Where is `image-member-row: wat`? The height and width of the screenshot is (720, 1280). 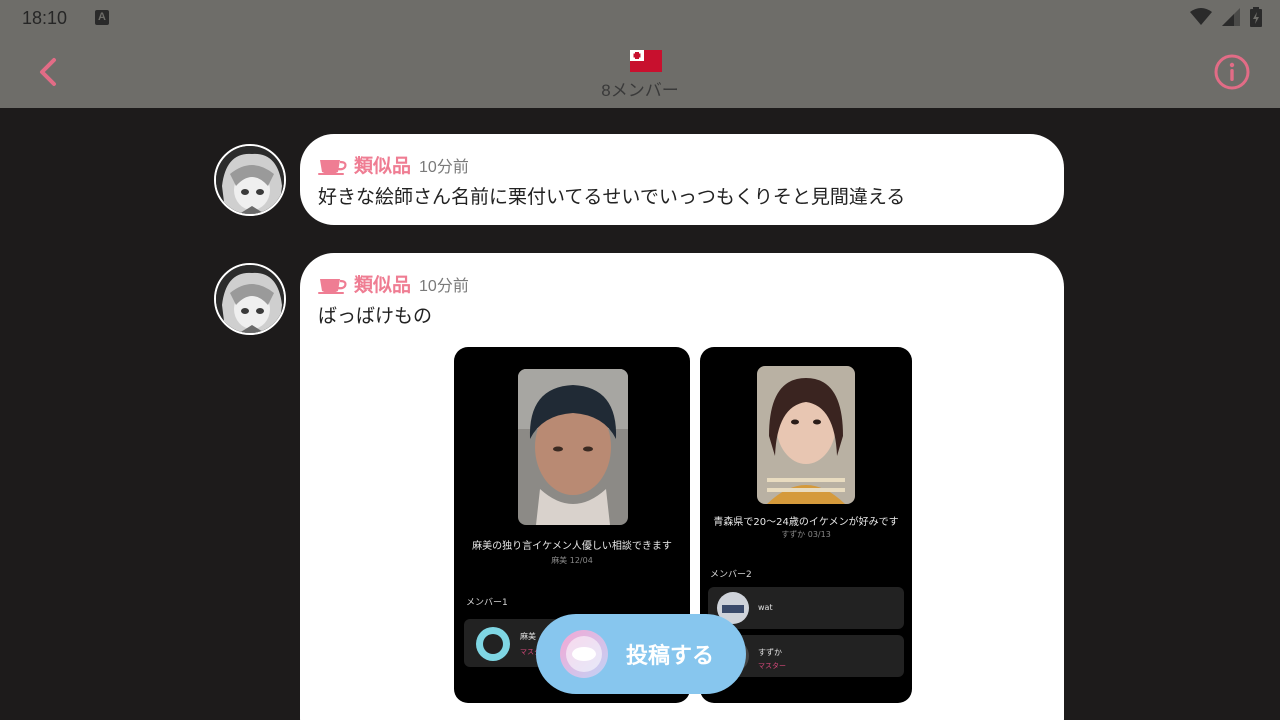
image-member-row: wat is located at coordinates (806, 608).